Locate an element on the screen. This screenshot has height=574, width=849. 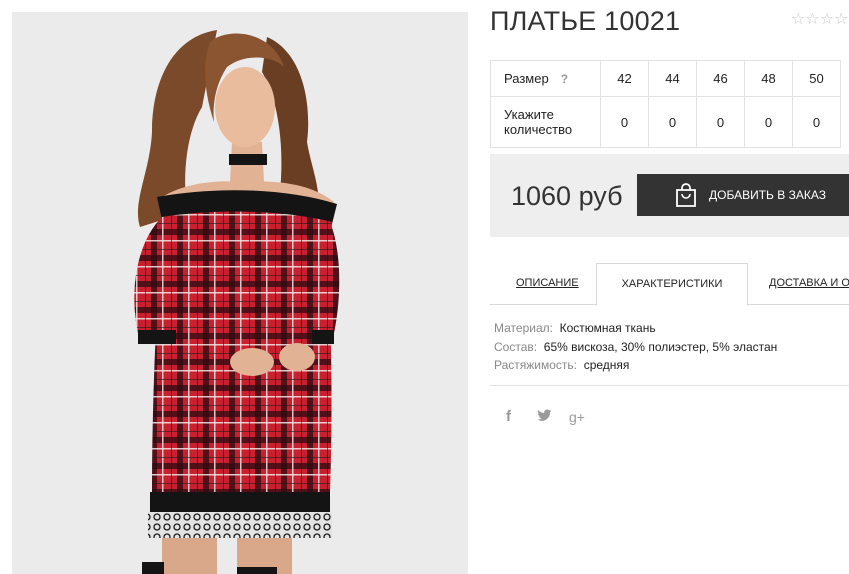
spec-value: средняя is located at coordinates (606, 365).